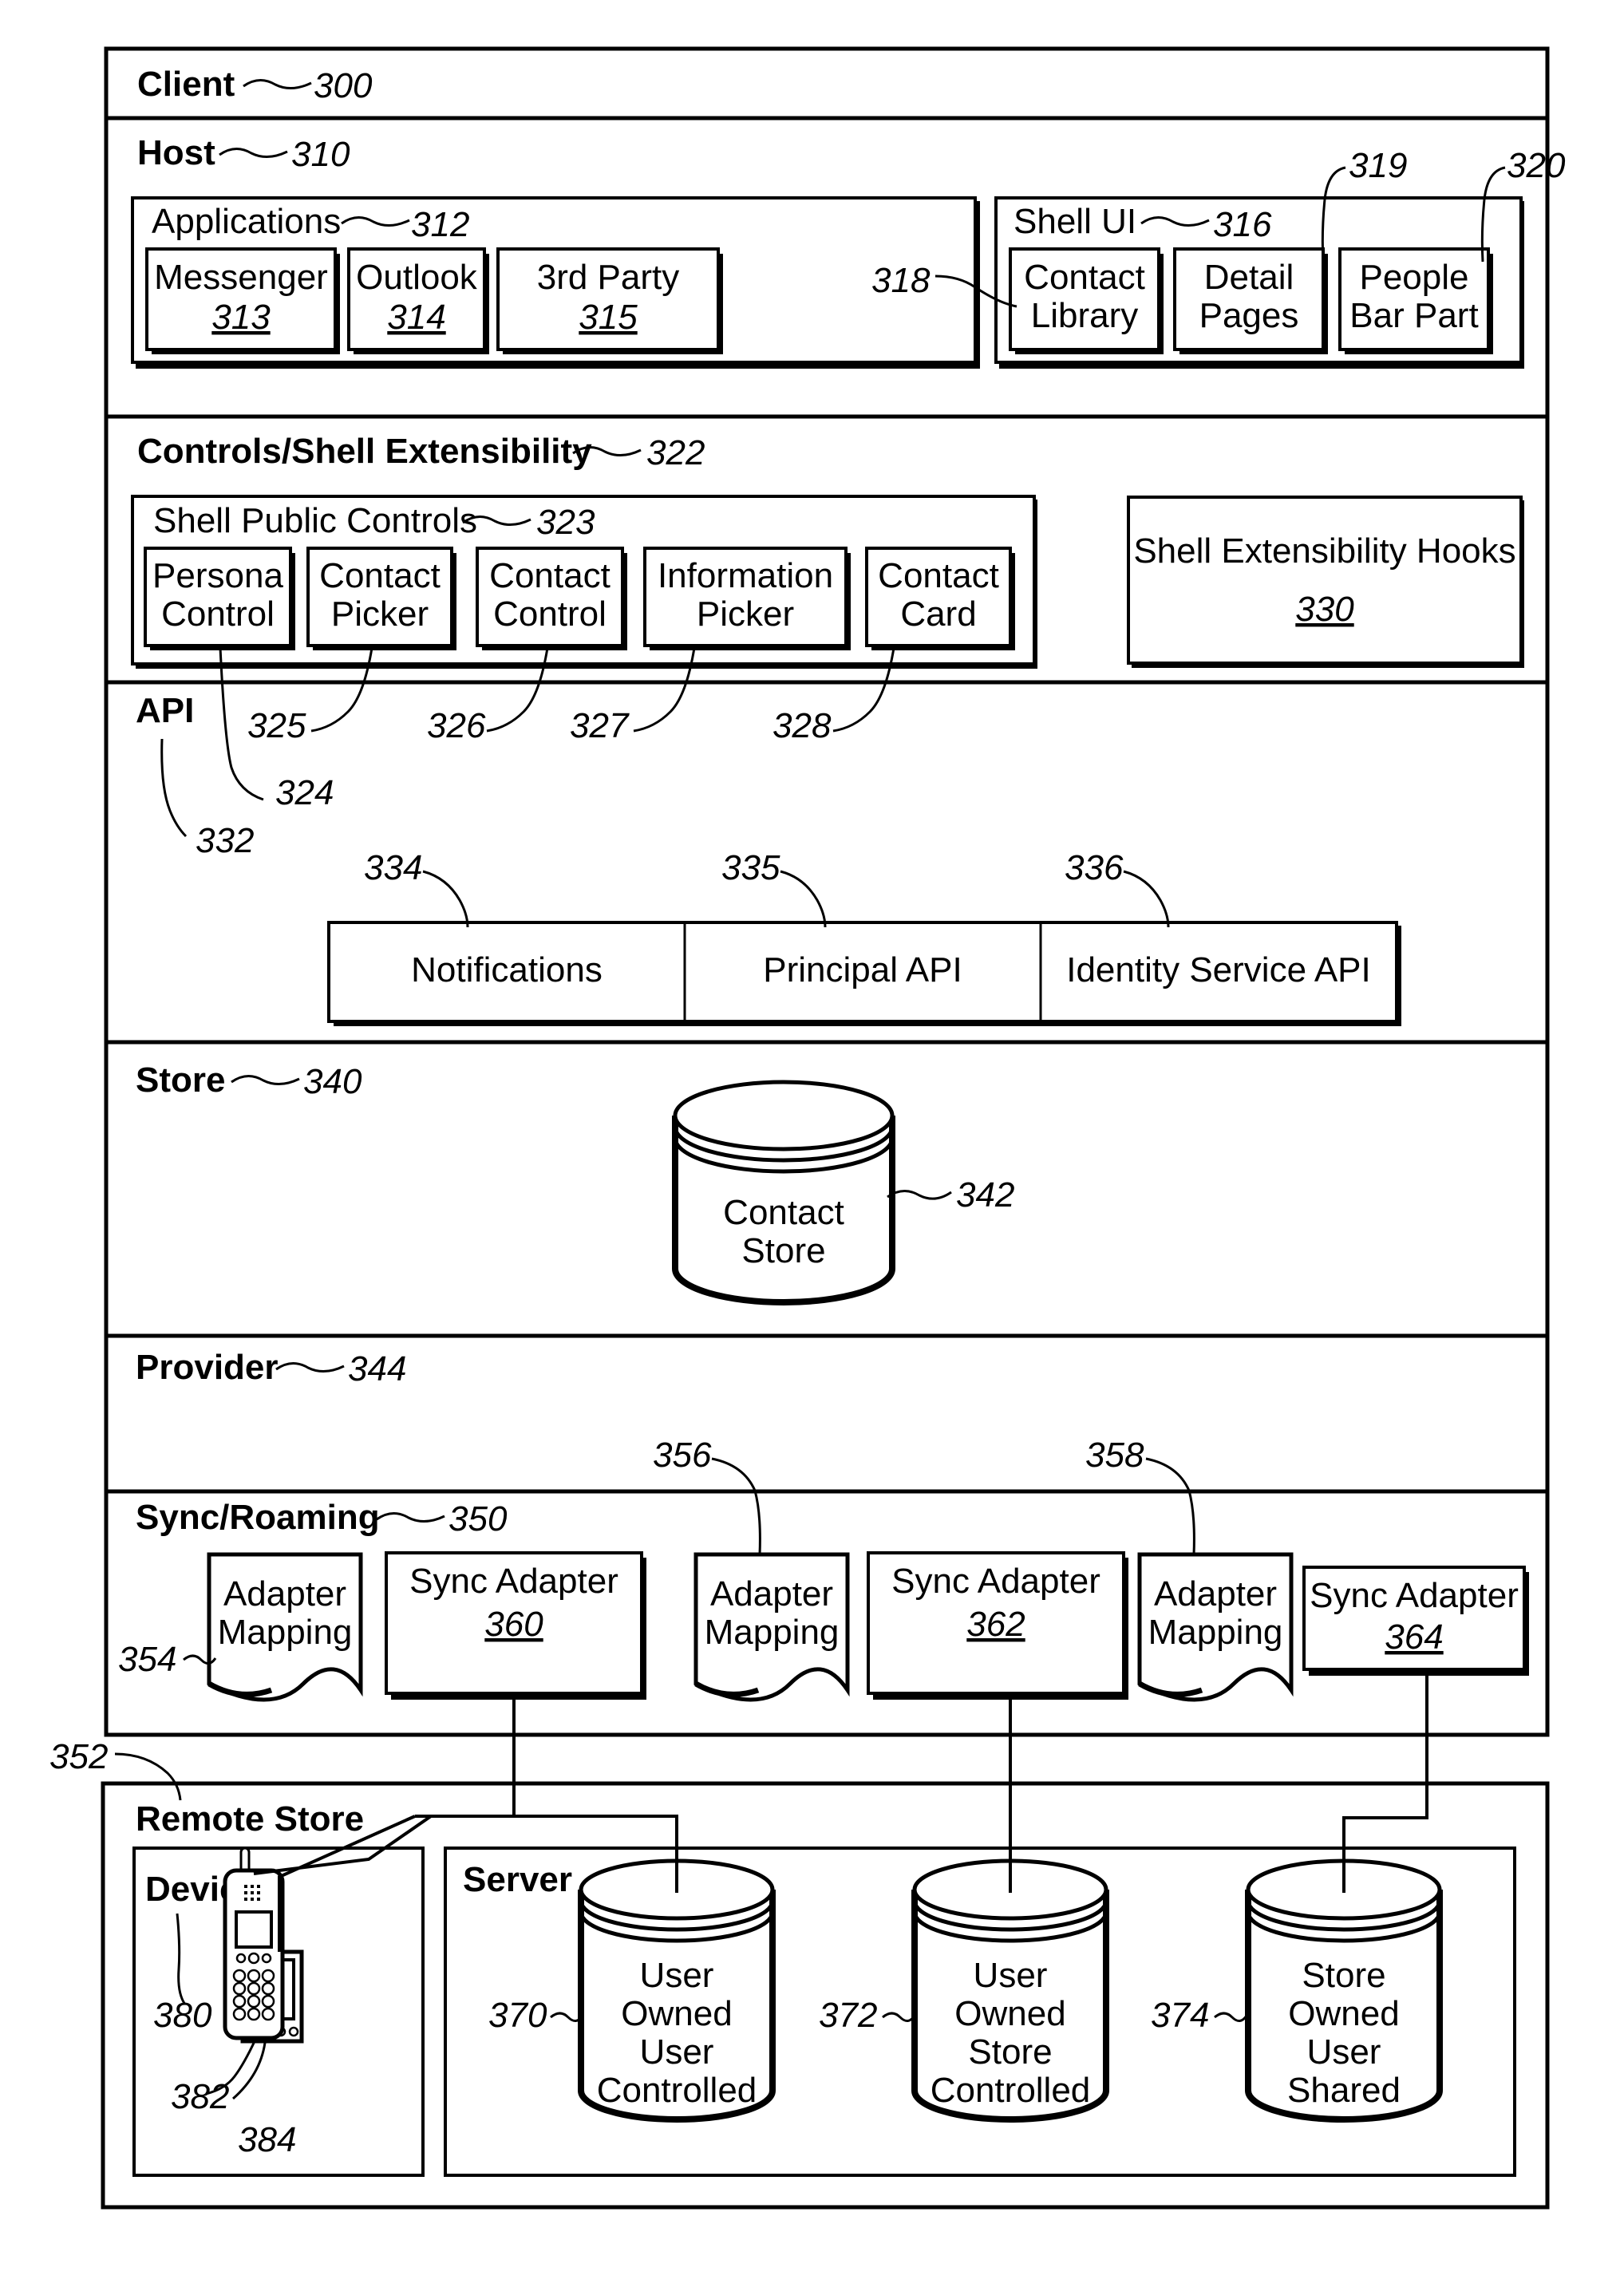 This screenshot has height=2283, width=1624. I want to click on svg-text: Messenger, so click(241, 277).